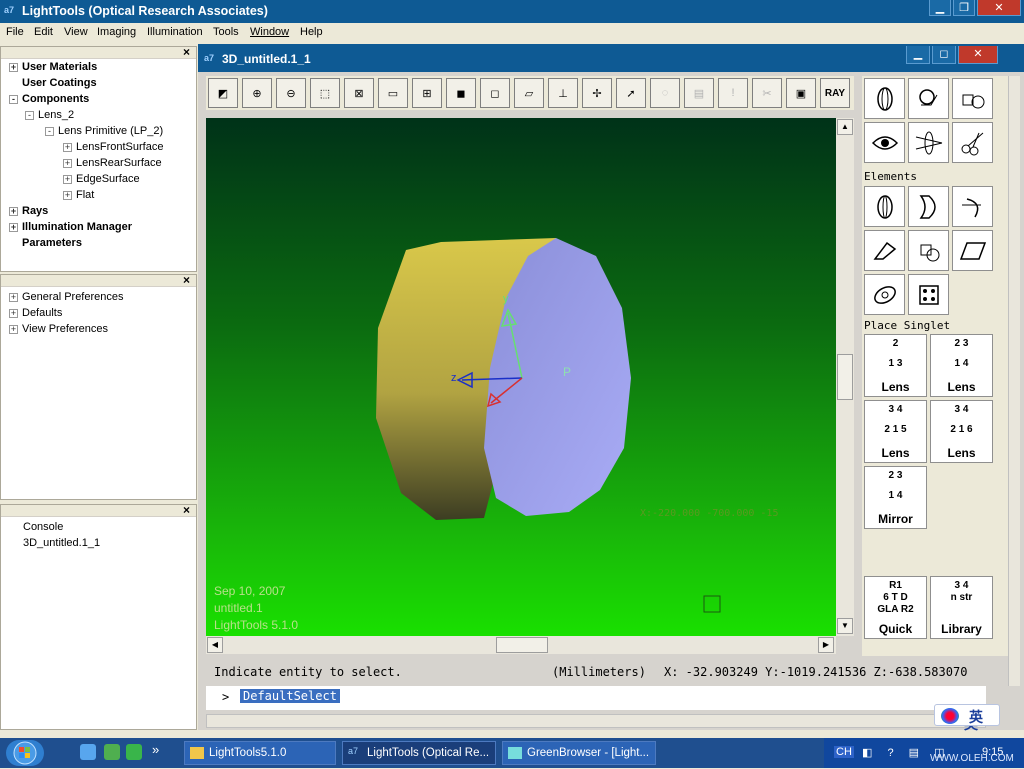 The height and width of the screenshot is (769, 1024). What do you see at coordinates (53, 69) in the screenshot?
I see `tree-item-user-materials: + User Materials` at bounding box center [53, 69].